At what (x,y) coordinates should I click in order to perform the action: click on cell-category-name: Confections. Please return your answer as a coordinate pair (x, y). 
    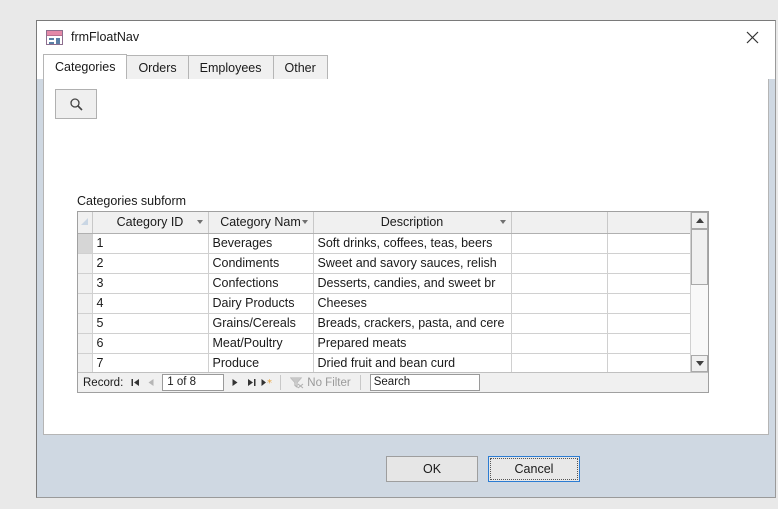
    Looking at the image, I should click on (261, 283).